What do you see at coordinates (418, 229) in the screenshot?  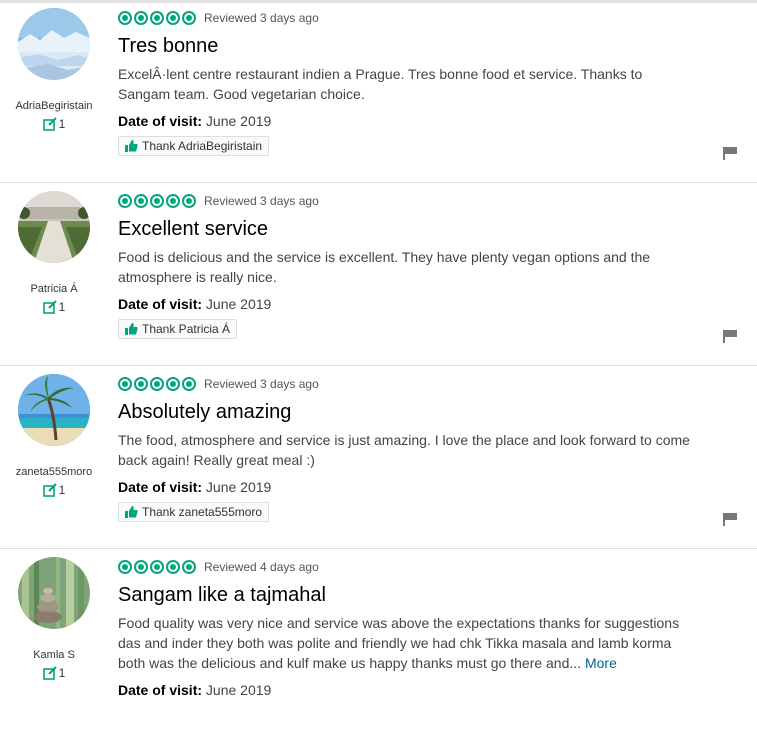 I see `review-title: Excellent service` at bounding box center [418, 229].